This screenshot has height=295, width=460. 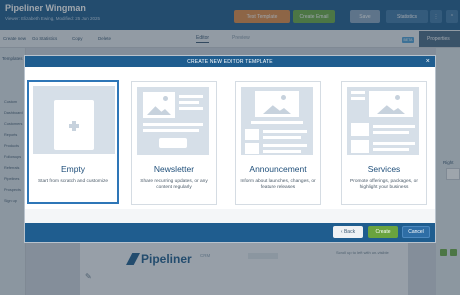 I want to click on create-button: Create, so click(x=383, y=232).